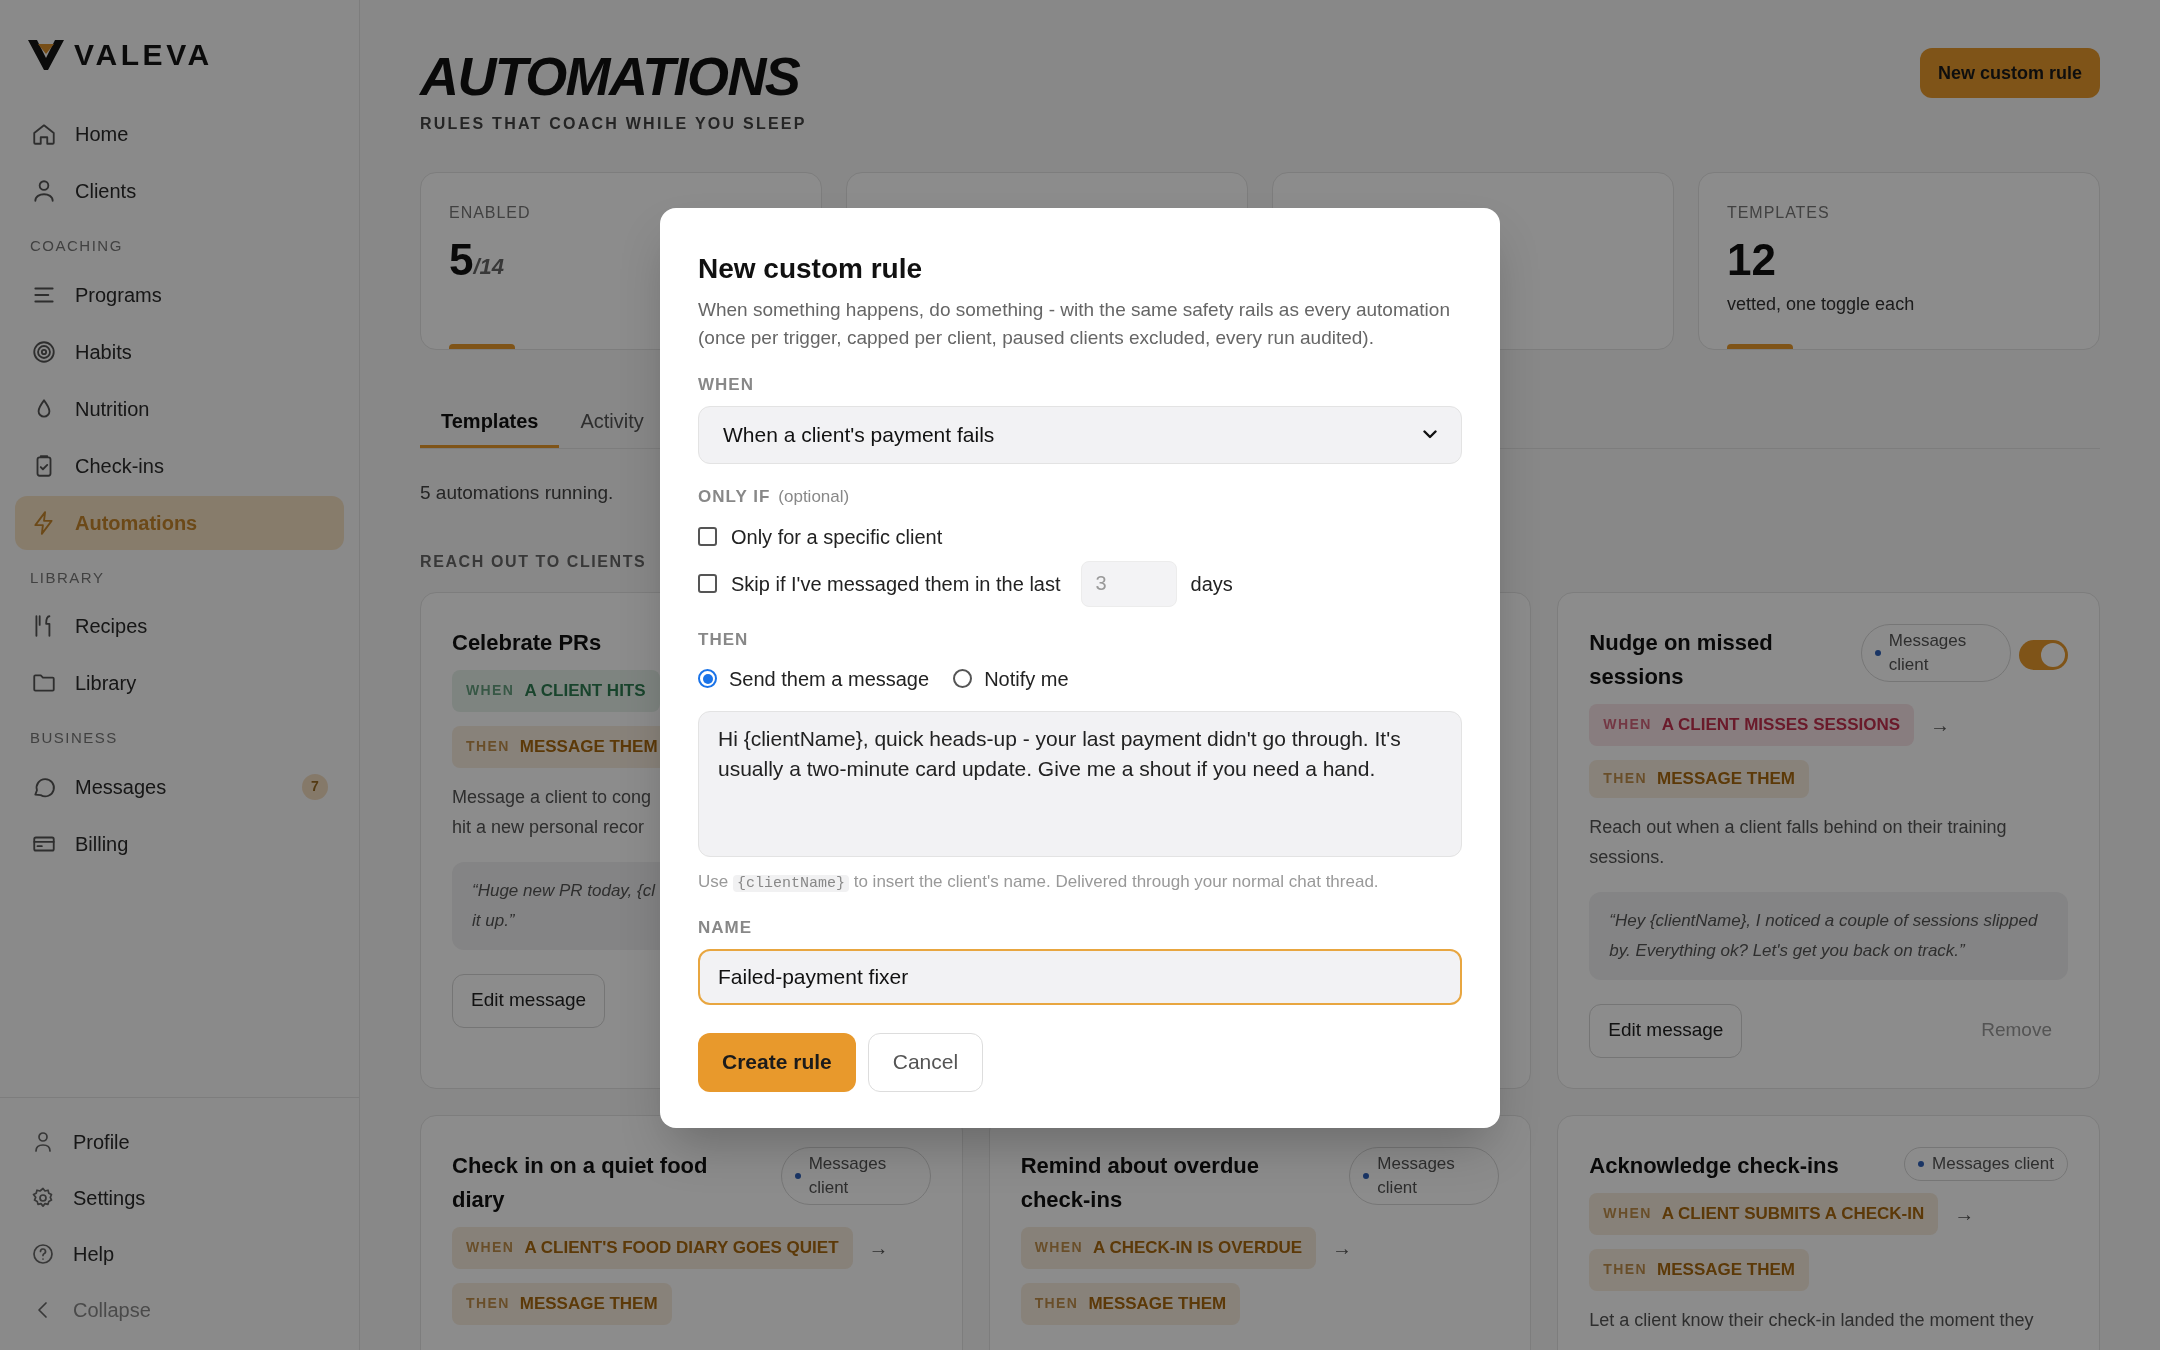 The width and height of the screenshot is (2160, 1350). I want to click on modal-title: New custom rule, so click(811, 269).